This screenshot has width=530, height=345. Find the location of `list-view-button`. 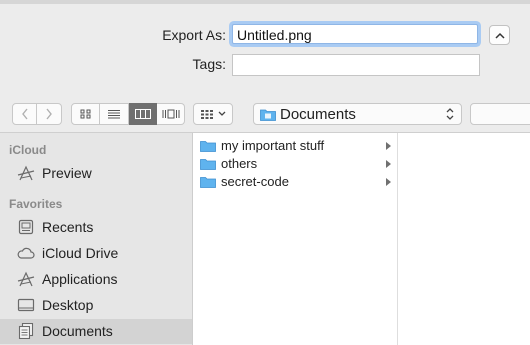

list-view-button is located at coordinates (114, 114).